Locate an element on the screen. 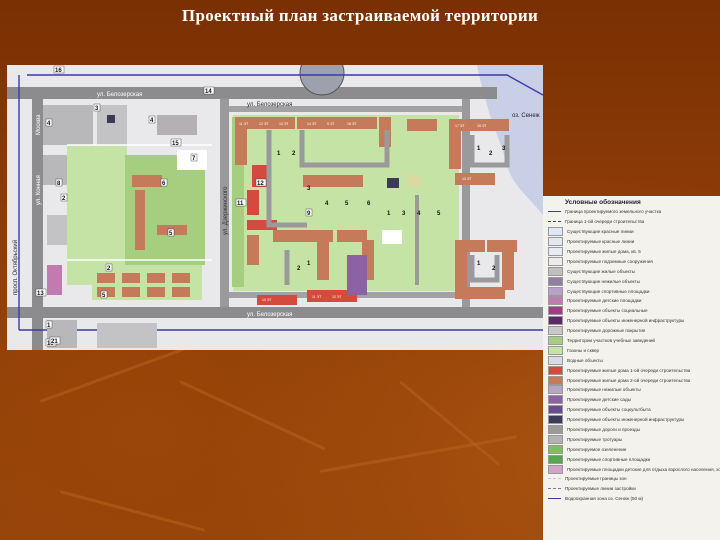 This screenshot has width=720, height=540. street-label: просп. Октябрьский is located at coordinates (15, 267).